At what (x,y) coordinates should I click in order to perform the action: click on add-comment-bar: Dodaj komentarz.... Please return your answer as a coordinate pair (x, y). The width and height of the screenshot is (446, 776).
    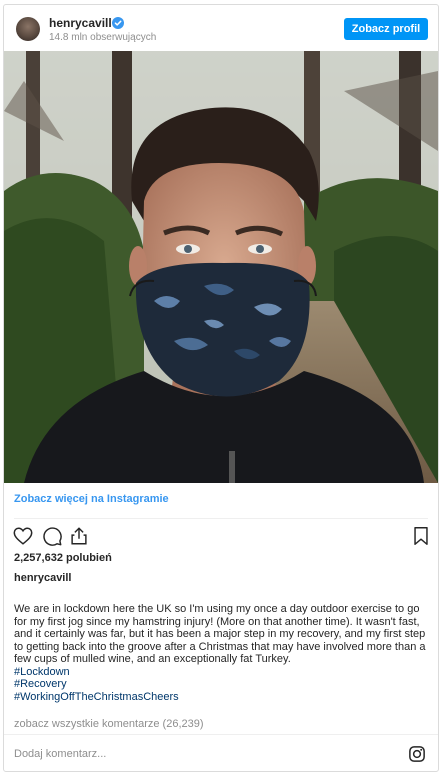
    Looking at the image, I should click on (221, 752).